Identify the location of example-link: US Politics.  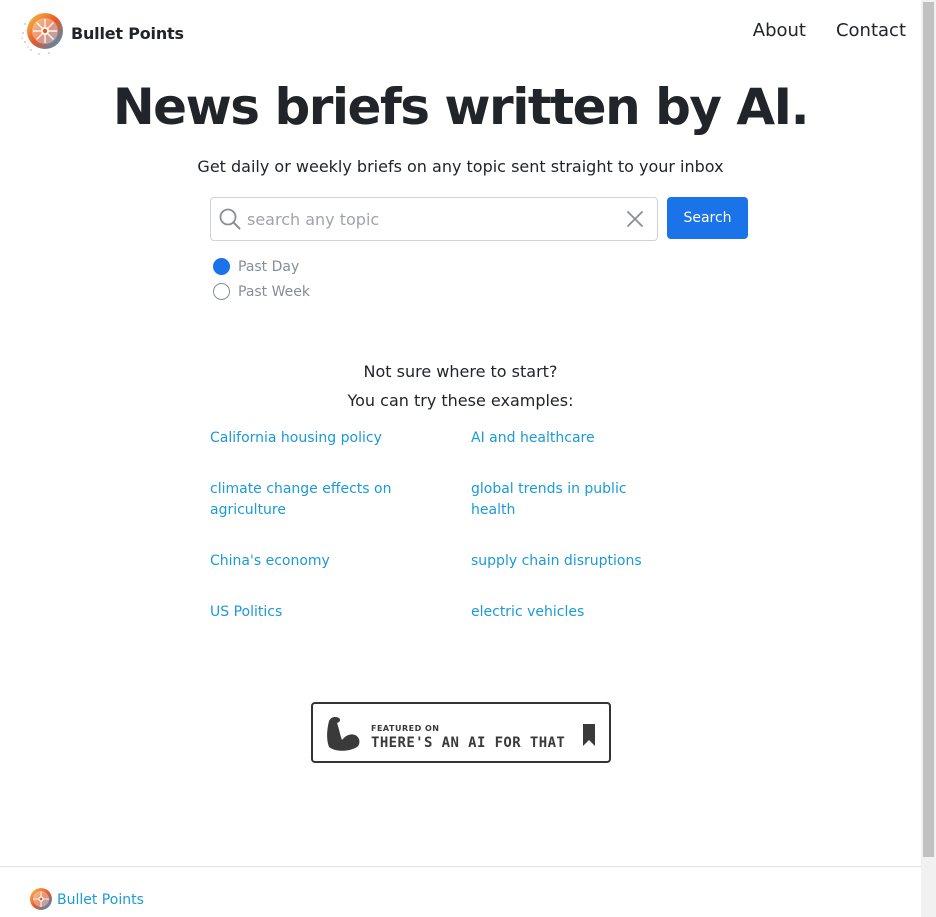
(305, 612).